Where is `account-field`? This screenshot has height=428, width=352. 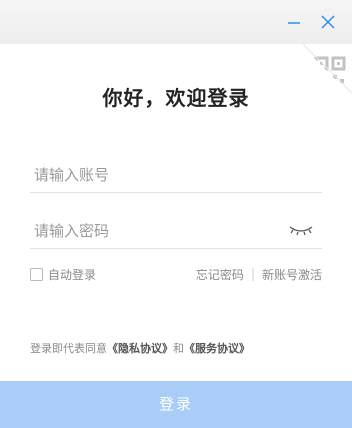
account-field is located at coordinates (176, 175).